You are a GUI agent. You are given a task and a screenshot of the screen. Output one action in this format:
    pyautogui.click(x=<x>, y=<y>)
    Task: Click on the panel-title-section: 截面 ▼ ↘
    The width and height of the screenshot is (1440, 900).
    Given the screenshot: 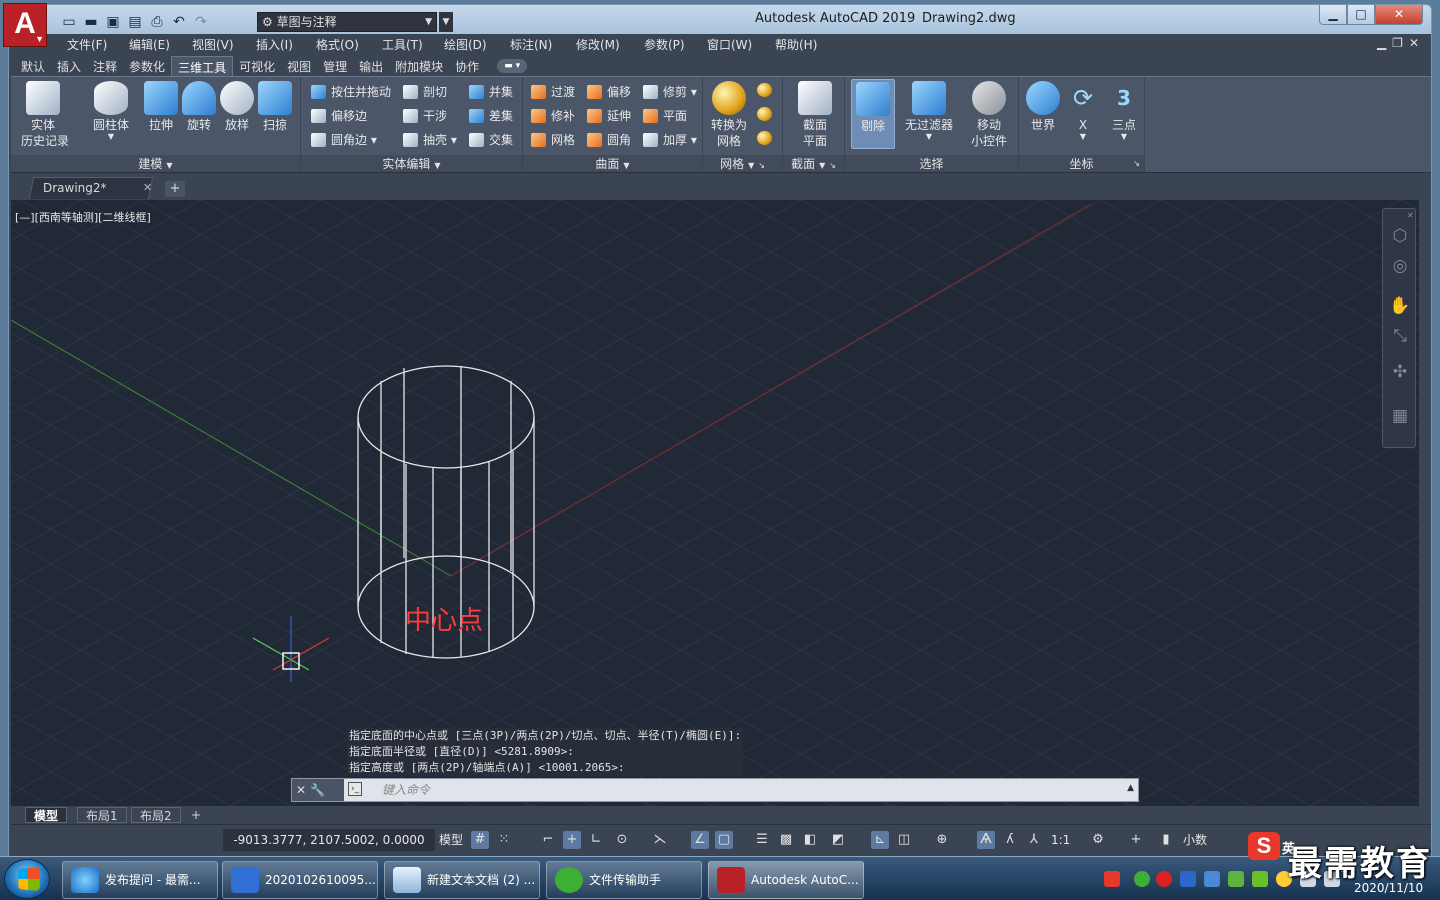 What is the action you would take?
    pyautogui.click(x=813, y=164)
    